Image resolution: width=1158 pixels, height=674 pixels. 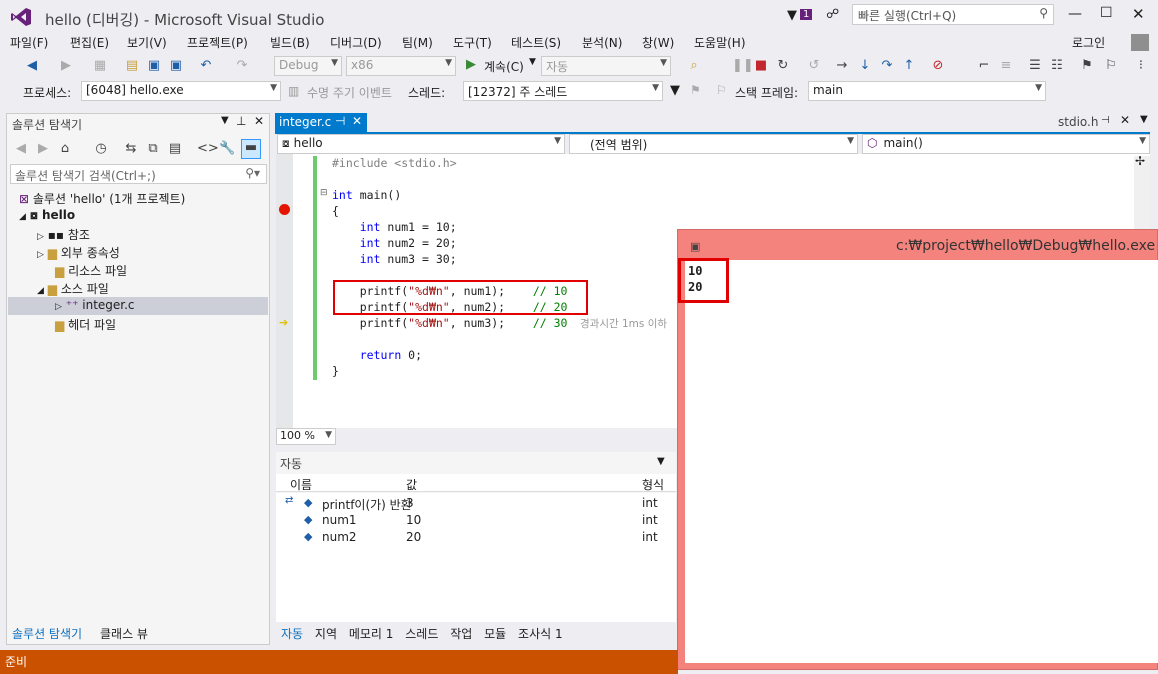 What do you see at coordinates (284, 209) in the screenshot?
I see `breakpoint-icon` at bounding box center [284, 209].